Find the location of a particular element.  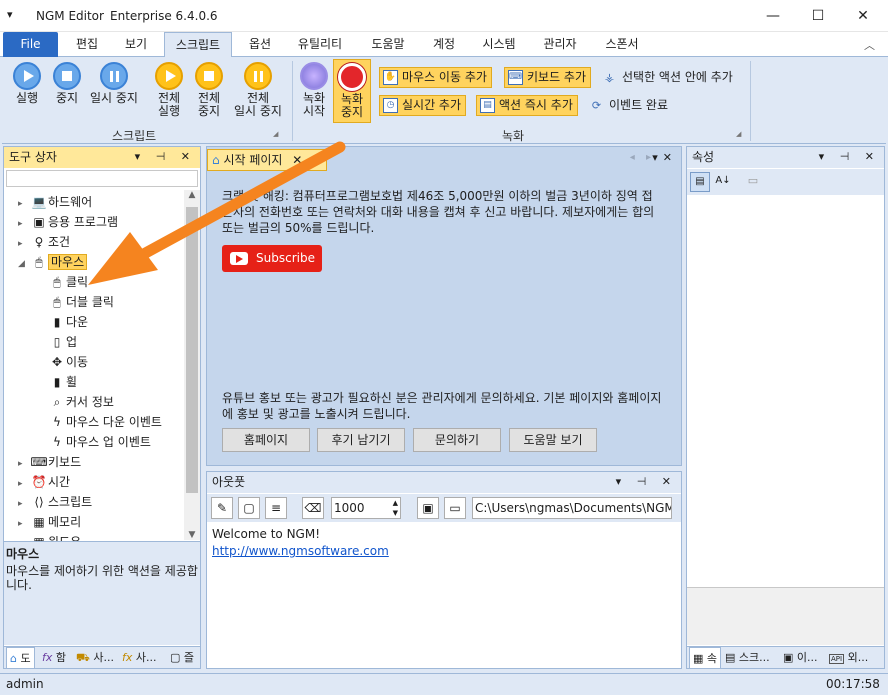

annotation-arrow is located at coordinates (217, 213).